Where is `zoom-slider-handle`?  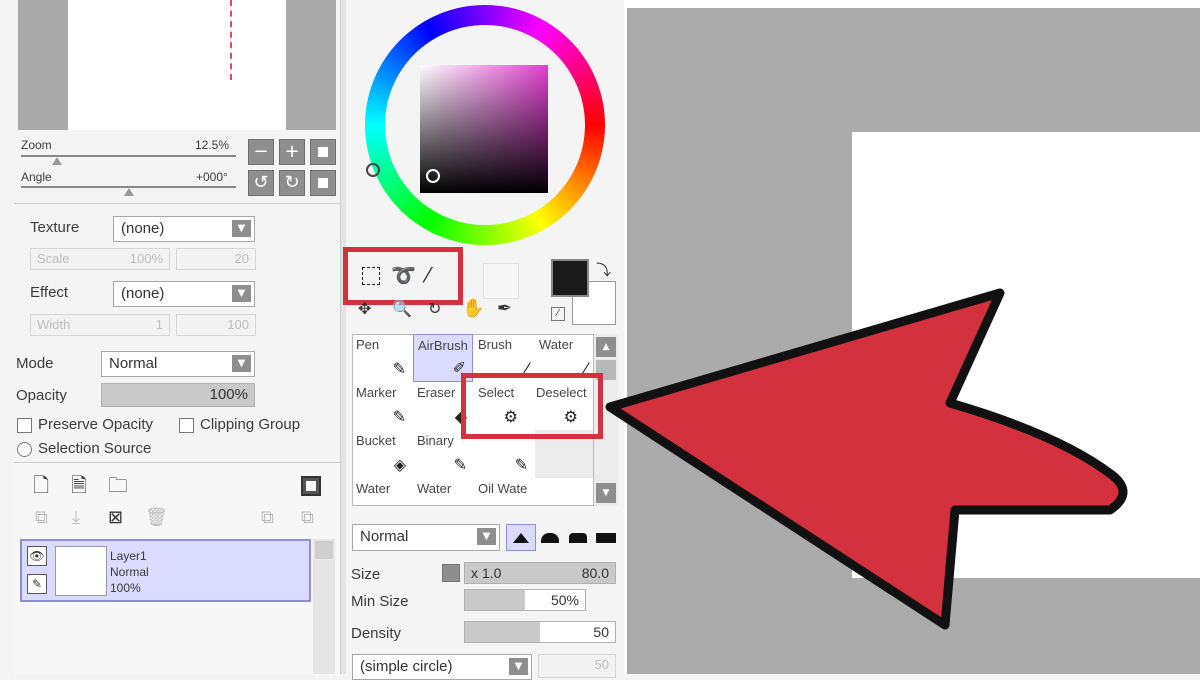 zoom-slider-handle is located at coordinates (57, 161).